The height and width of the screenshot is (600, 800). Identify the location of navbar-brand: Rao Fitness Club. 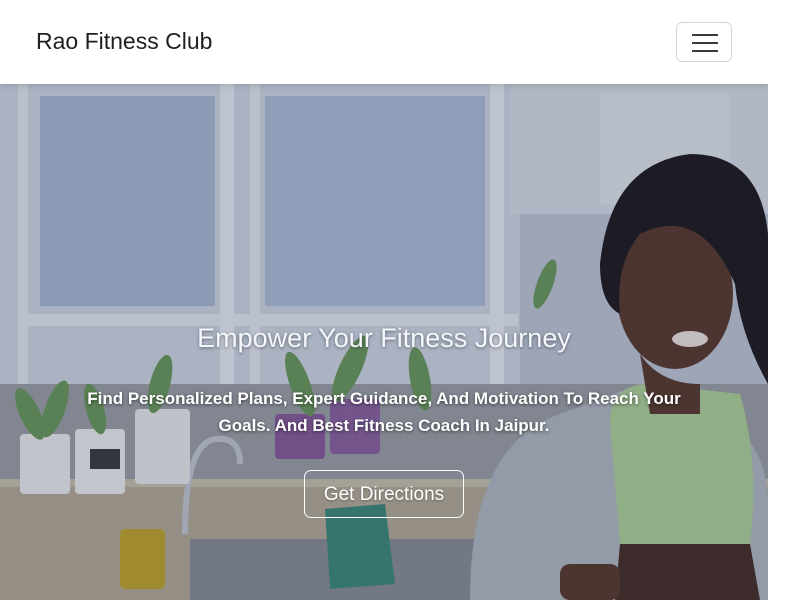
(124, 41).